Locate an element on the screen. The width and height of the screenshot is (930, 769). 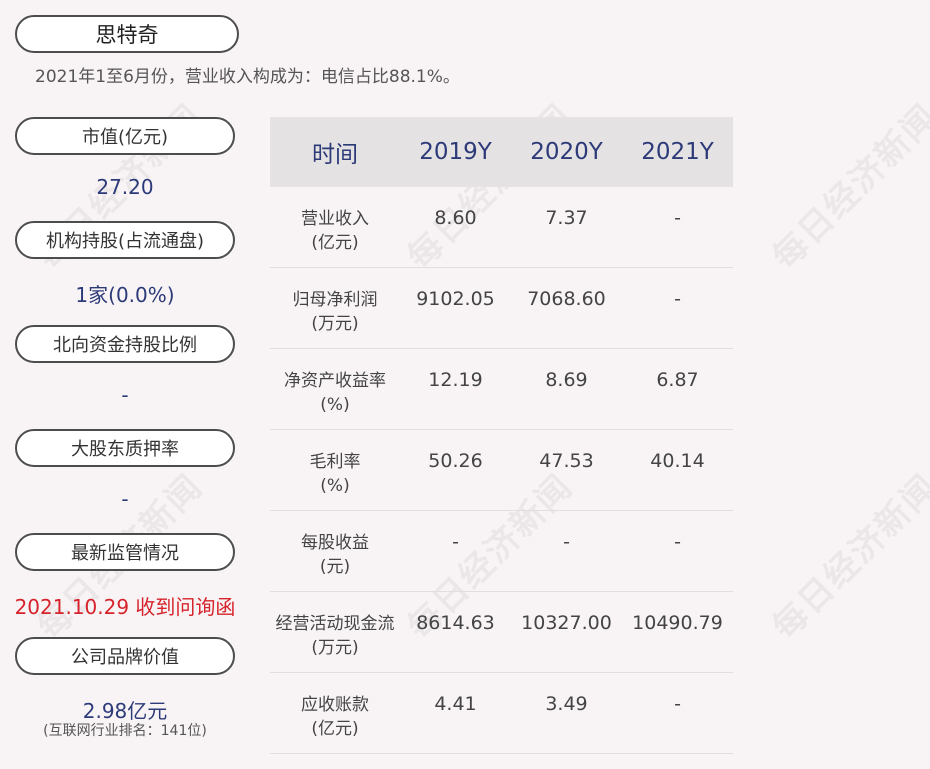
value-2020: 3.49 is located at coordinates (566, 704).